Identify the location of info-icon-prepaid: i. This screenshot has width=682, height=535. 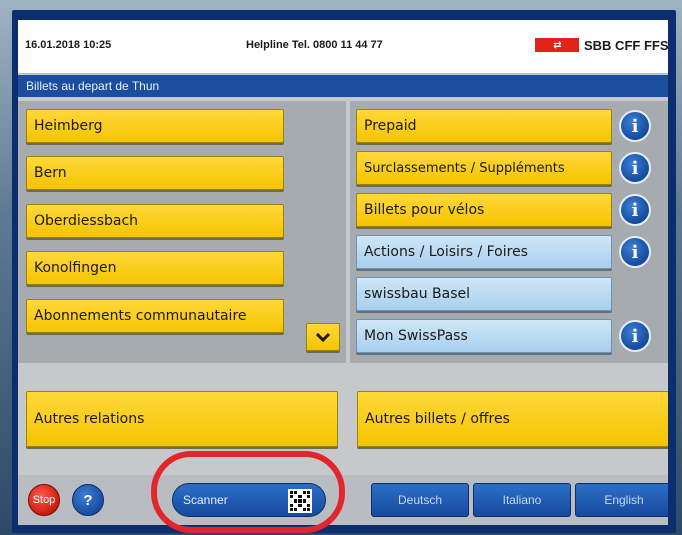
(635, 126).